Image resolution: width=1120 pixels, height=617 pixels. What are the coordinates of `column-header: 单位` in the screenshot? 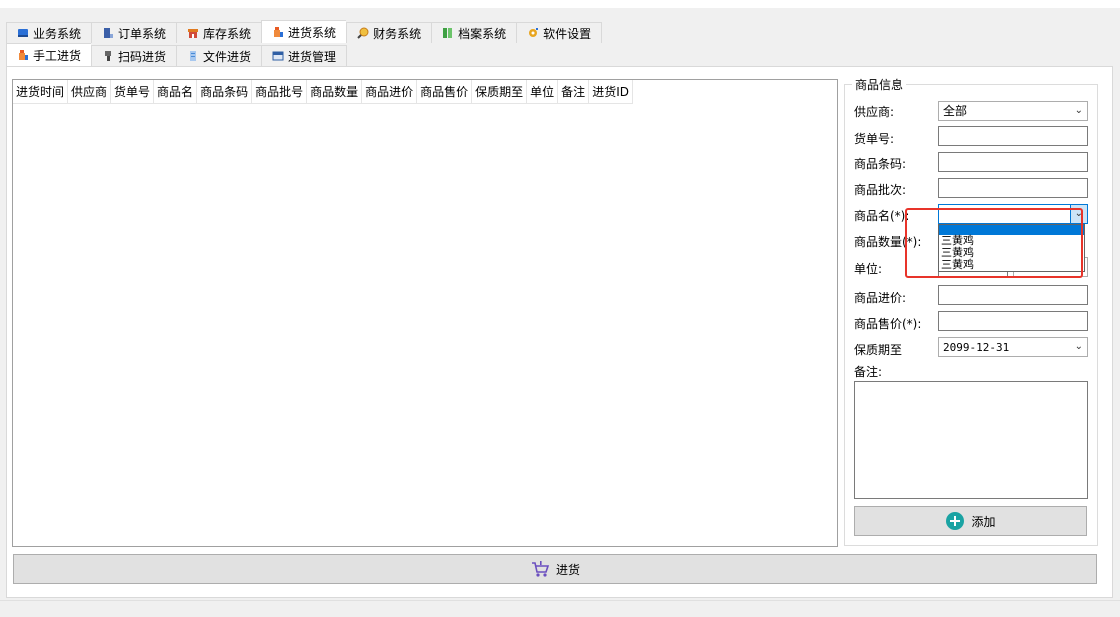 It's located at (543, 92).